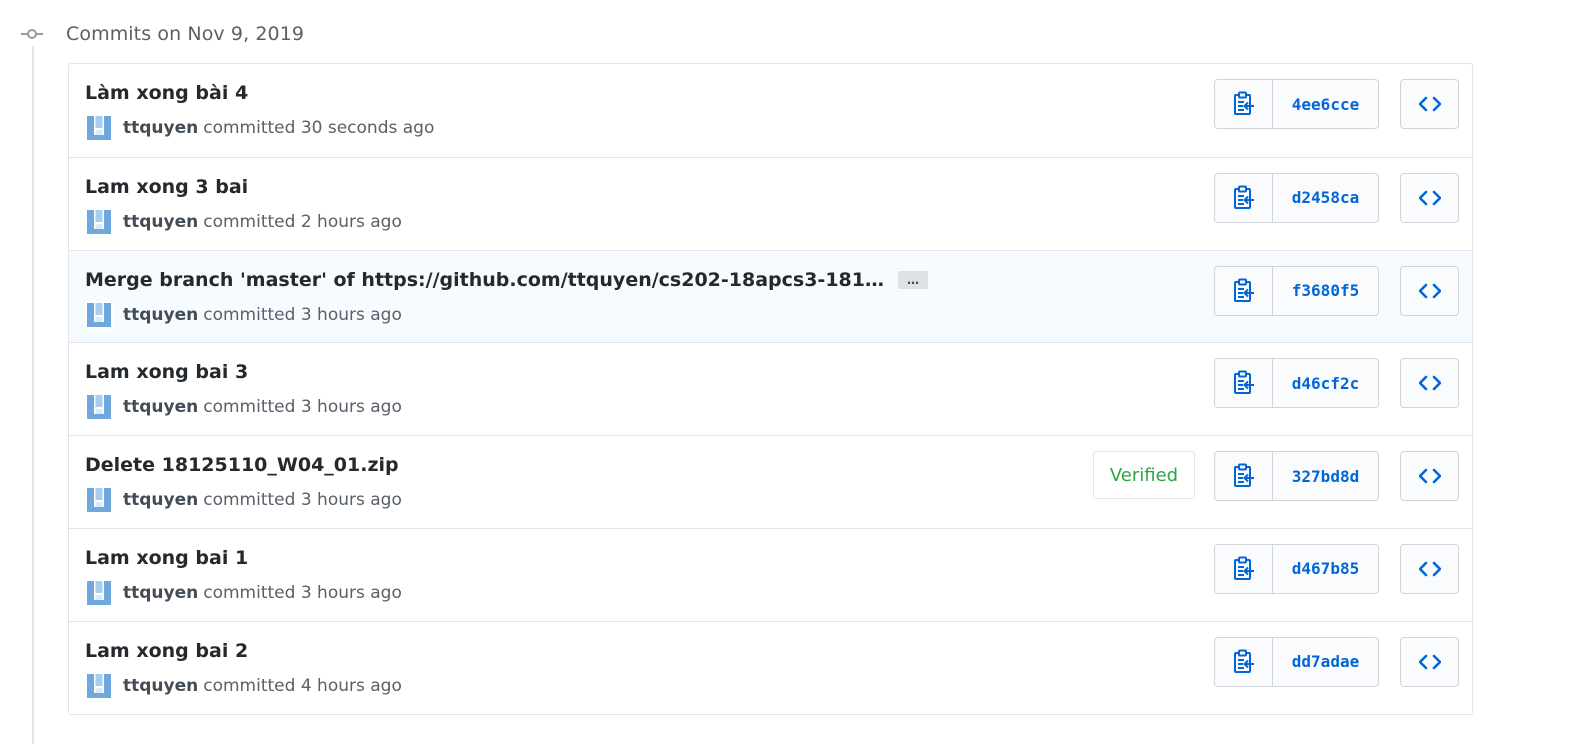 The image size is (1572, 744). Describe the element at coordinates (1325, 383) in the screenshot. I see `commit-sha-button: d46cf2c` at that location.